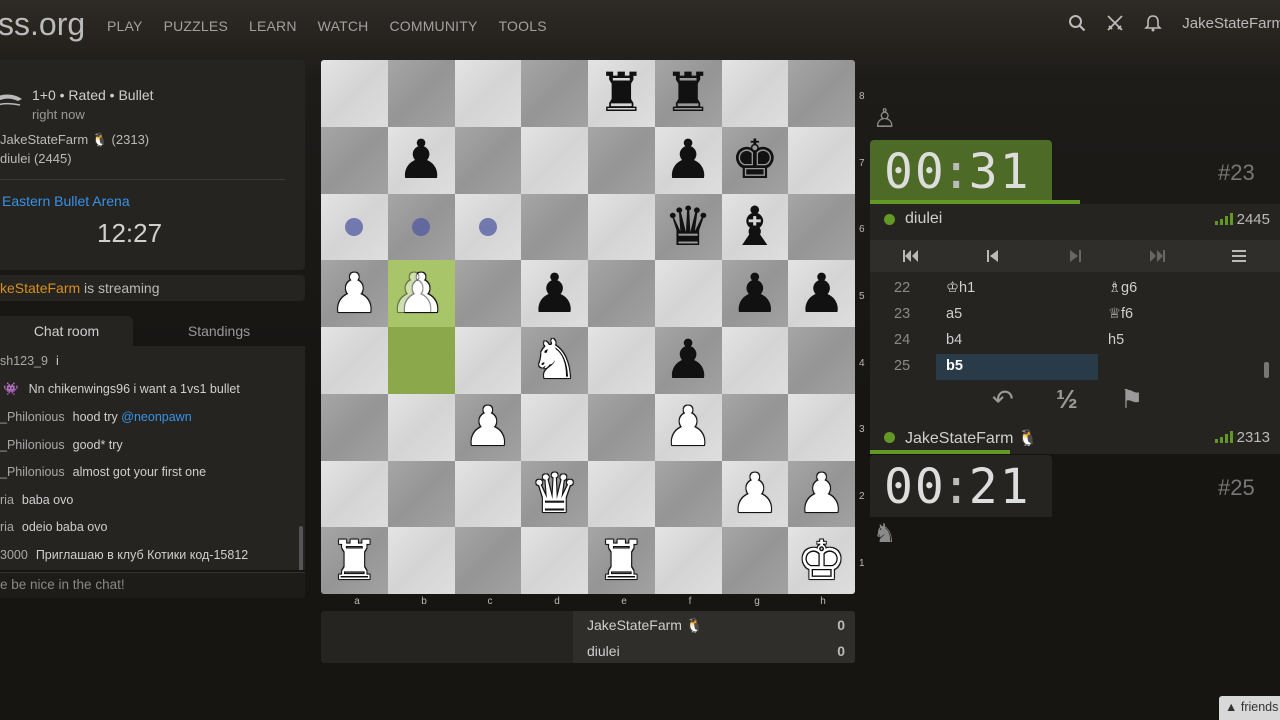 This screenshot has width=1280, height=720. Describe the element at coordinates (66, 331) in the screenshot. I see `tab-chat-room: Chat room` at that location.